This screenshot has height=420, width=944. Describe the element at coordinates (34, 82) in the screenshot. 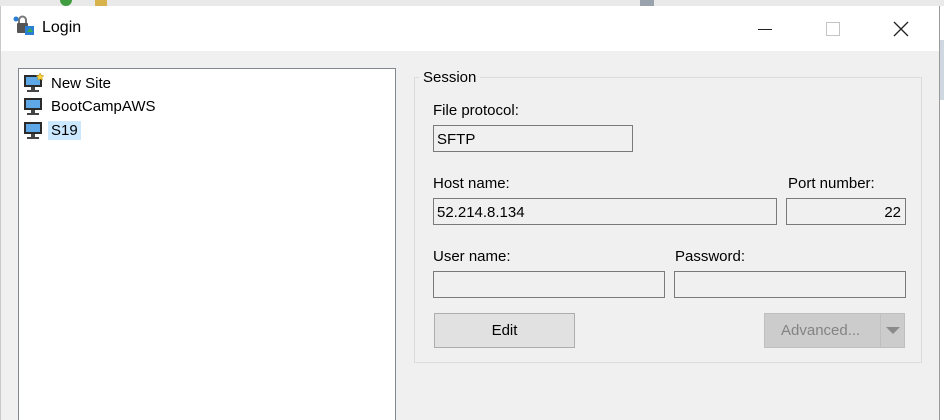

I see `new-site-icon` at that location.